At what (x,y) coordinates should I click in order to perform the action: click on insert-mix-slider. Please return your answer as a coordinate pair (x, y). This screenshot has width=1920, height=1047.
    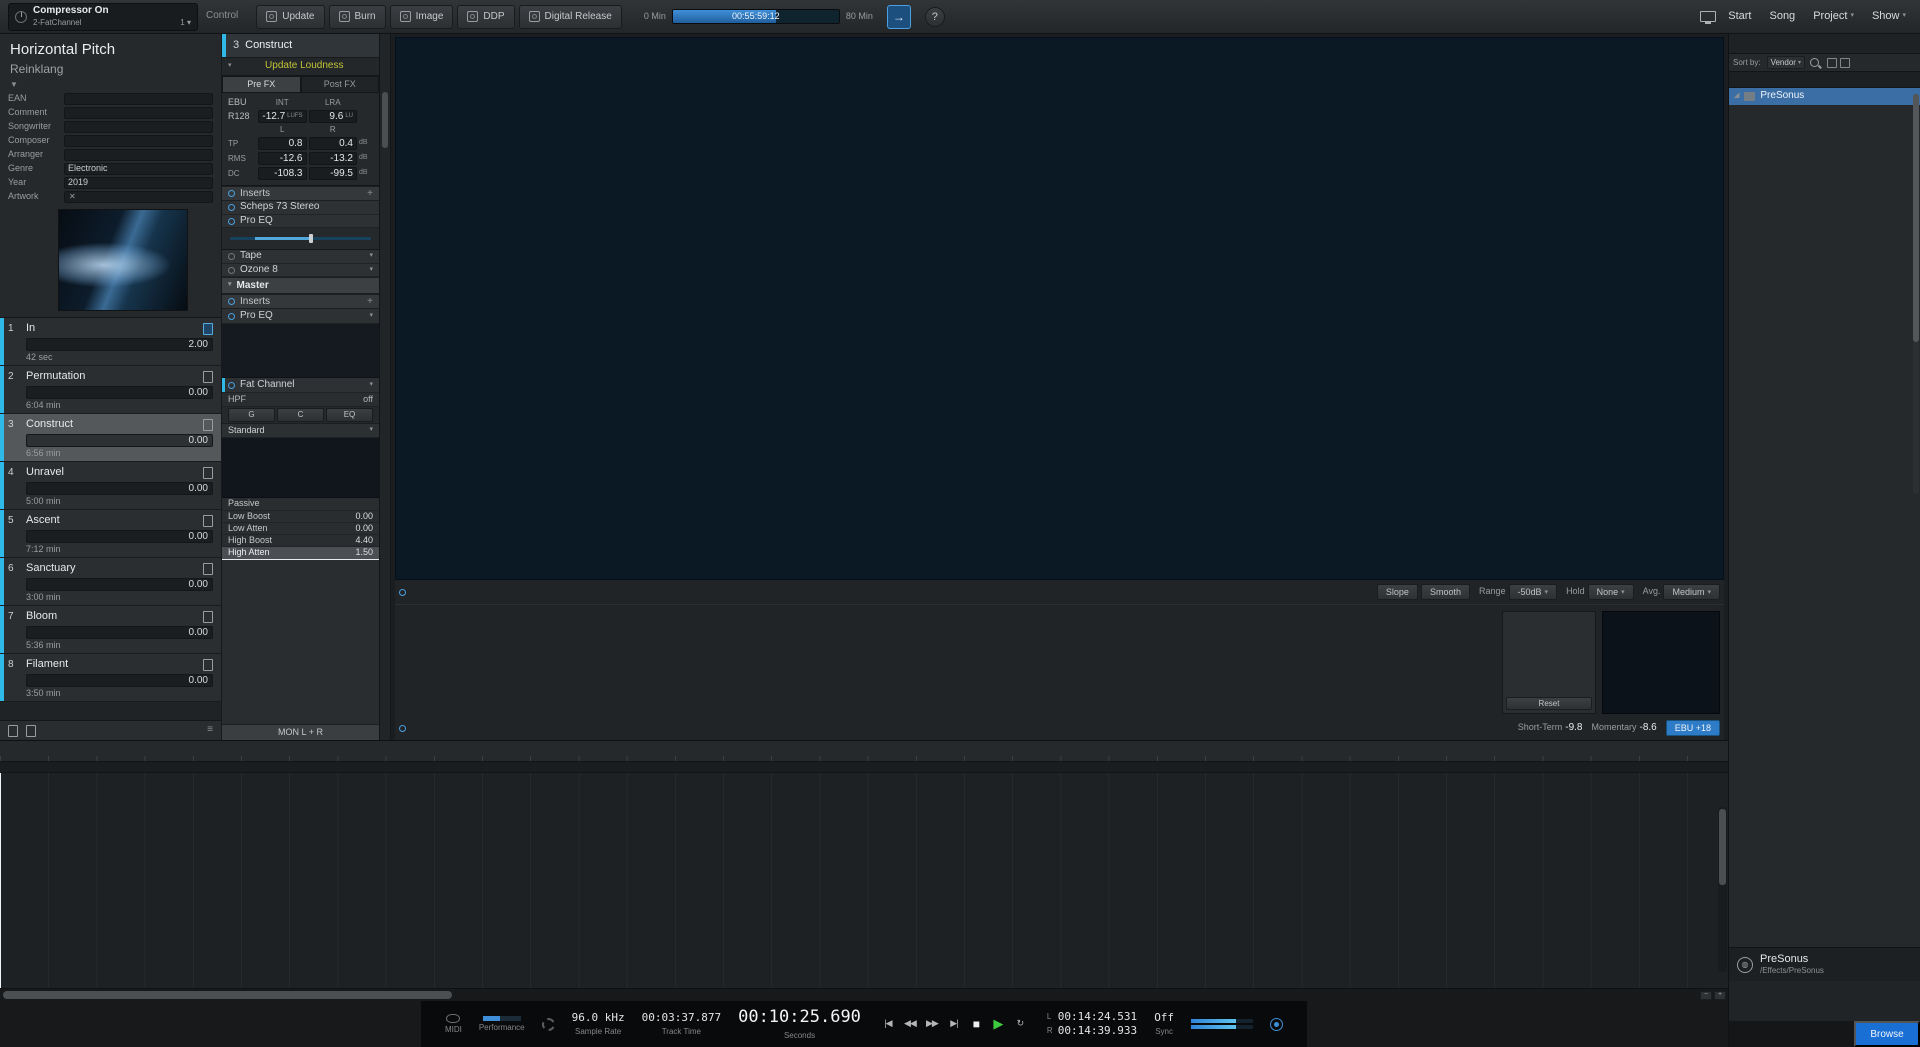
    Looking at the image, I should click on (300, 239).